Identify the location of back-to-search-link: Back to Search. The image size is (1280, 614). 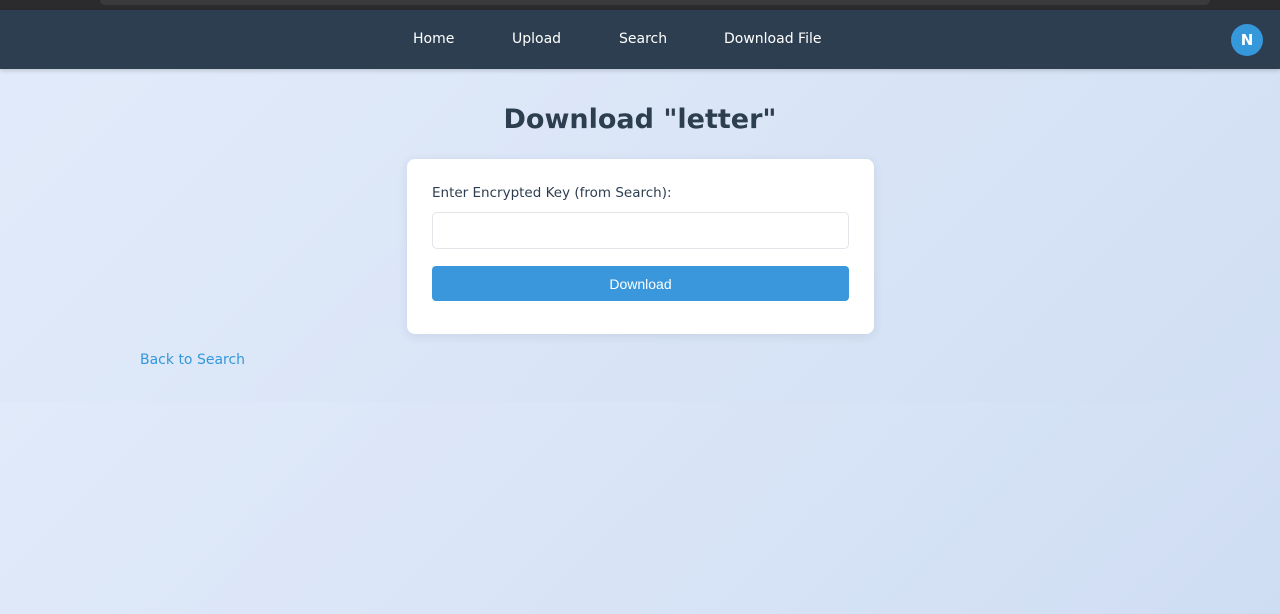
(192, 360).